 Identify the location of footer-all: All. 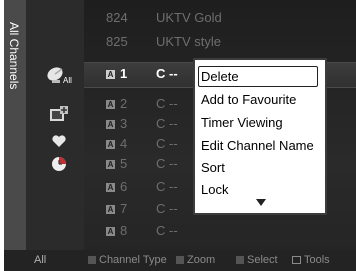
(40, 260).